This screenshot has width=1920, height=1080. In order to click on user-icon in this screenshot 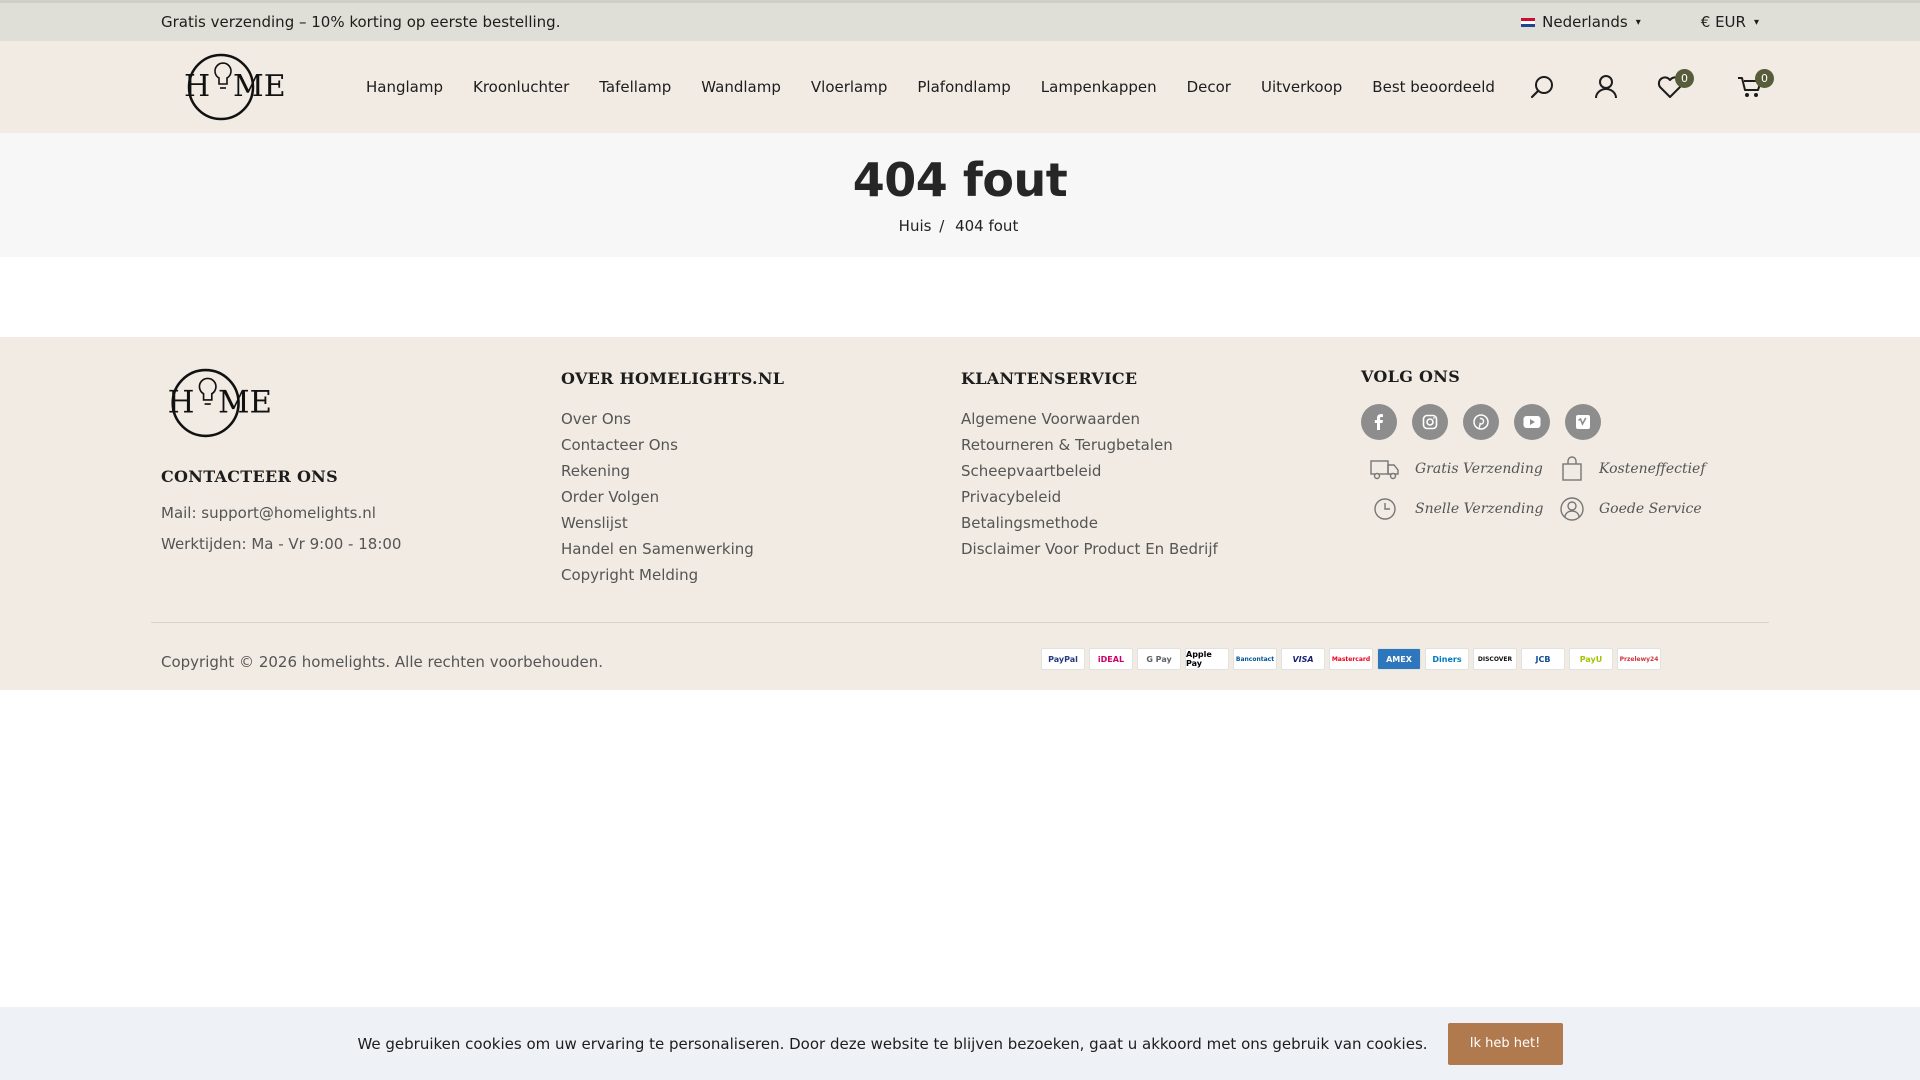, I will do `click(1605, 87)`.